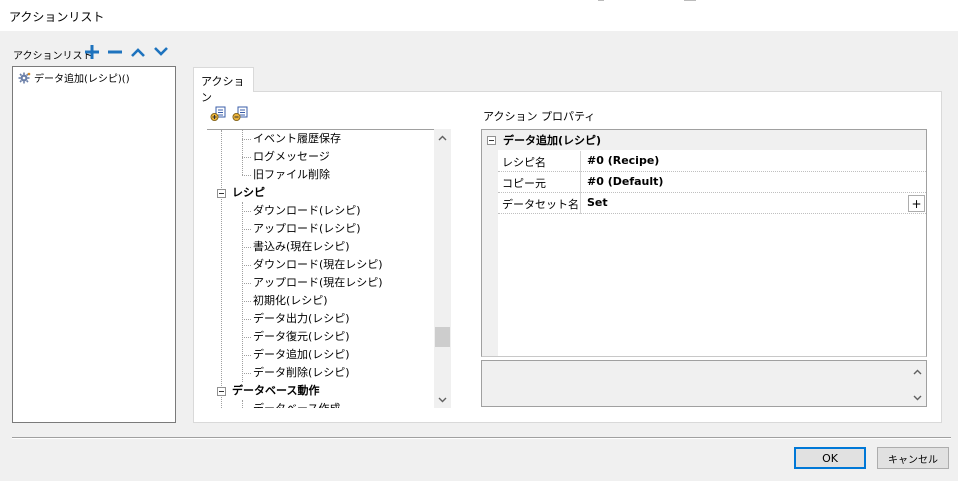  I want to click on tree-item-selected: データ追加(レシピ), so click(301, 355).